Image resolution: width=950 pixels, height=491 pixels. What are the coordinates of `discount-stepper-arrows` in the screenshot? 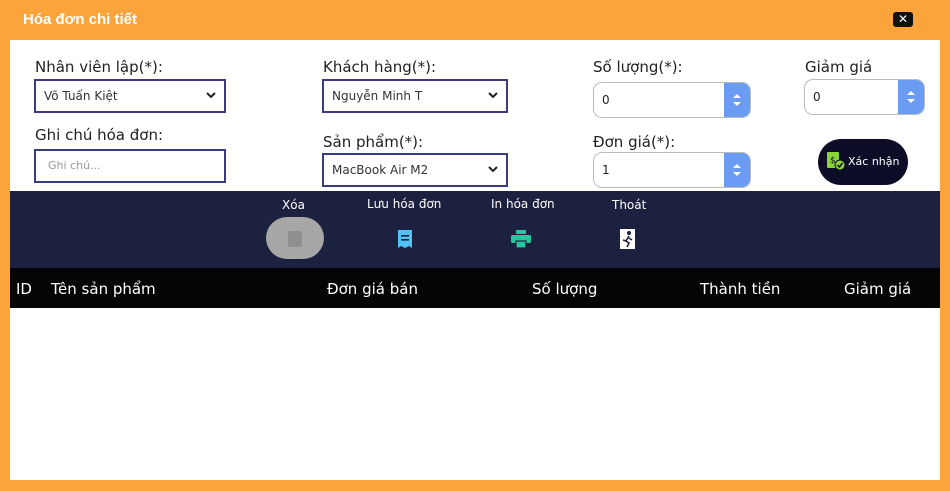 It's located at (911, 97).